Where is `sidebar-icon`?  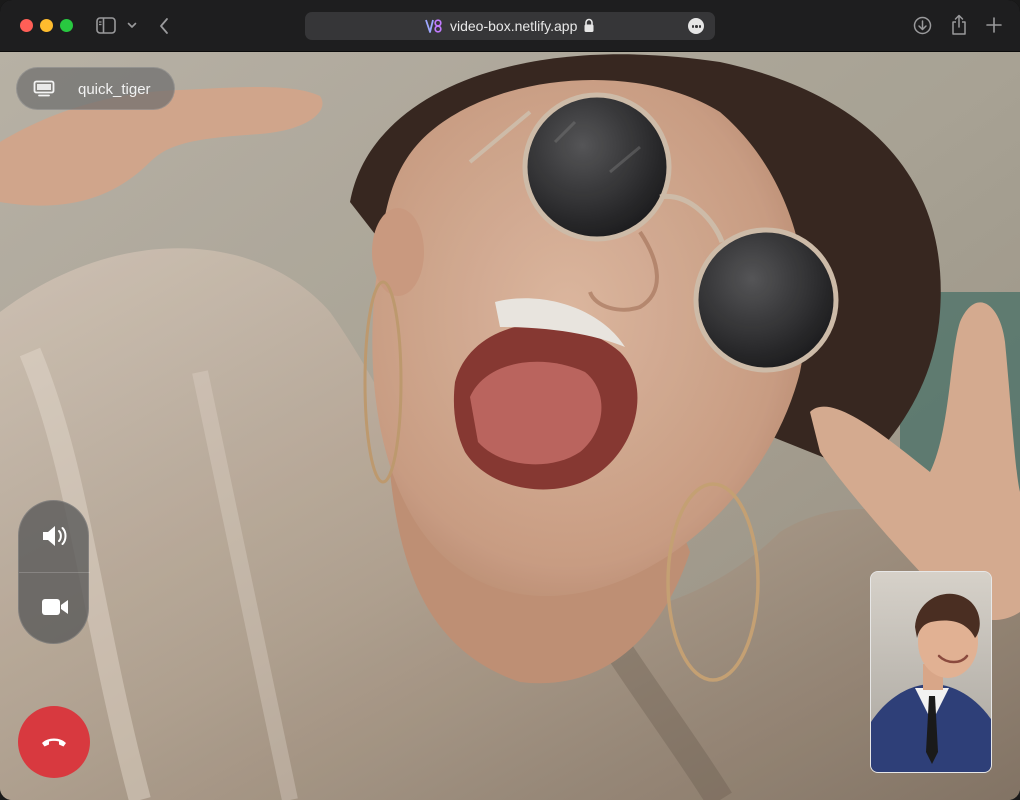 sidebar-icon is located at coordinates (106, 25).